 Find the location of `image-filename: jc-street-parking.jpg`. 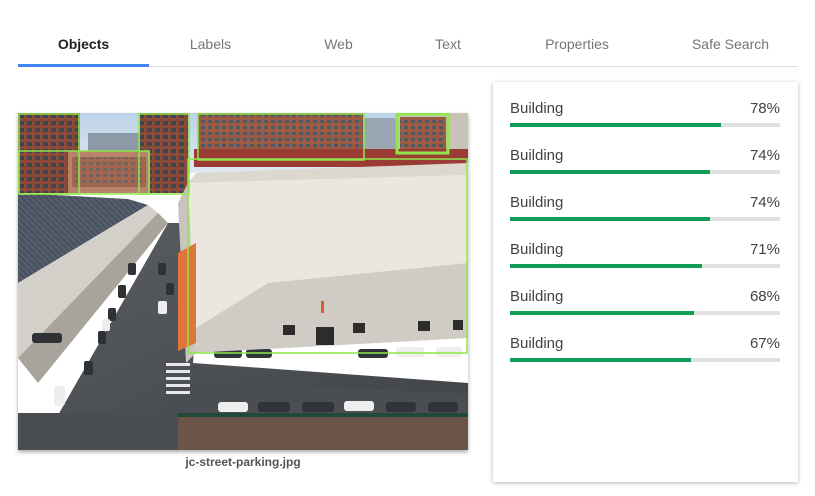

image-filename: jc-street-parking.jpg is located at coordinates (243, 462).